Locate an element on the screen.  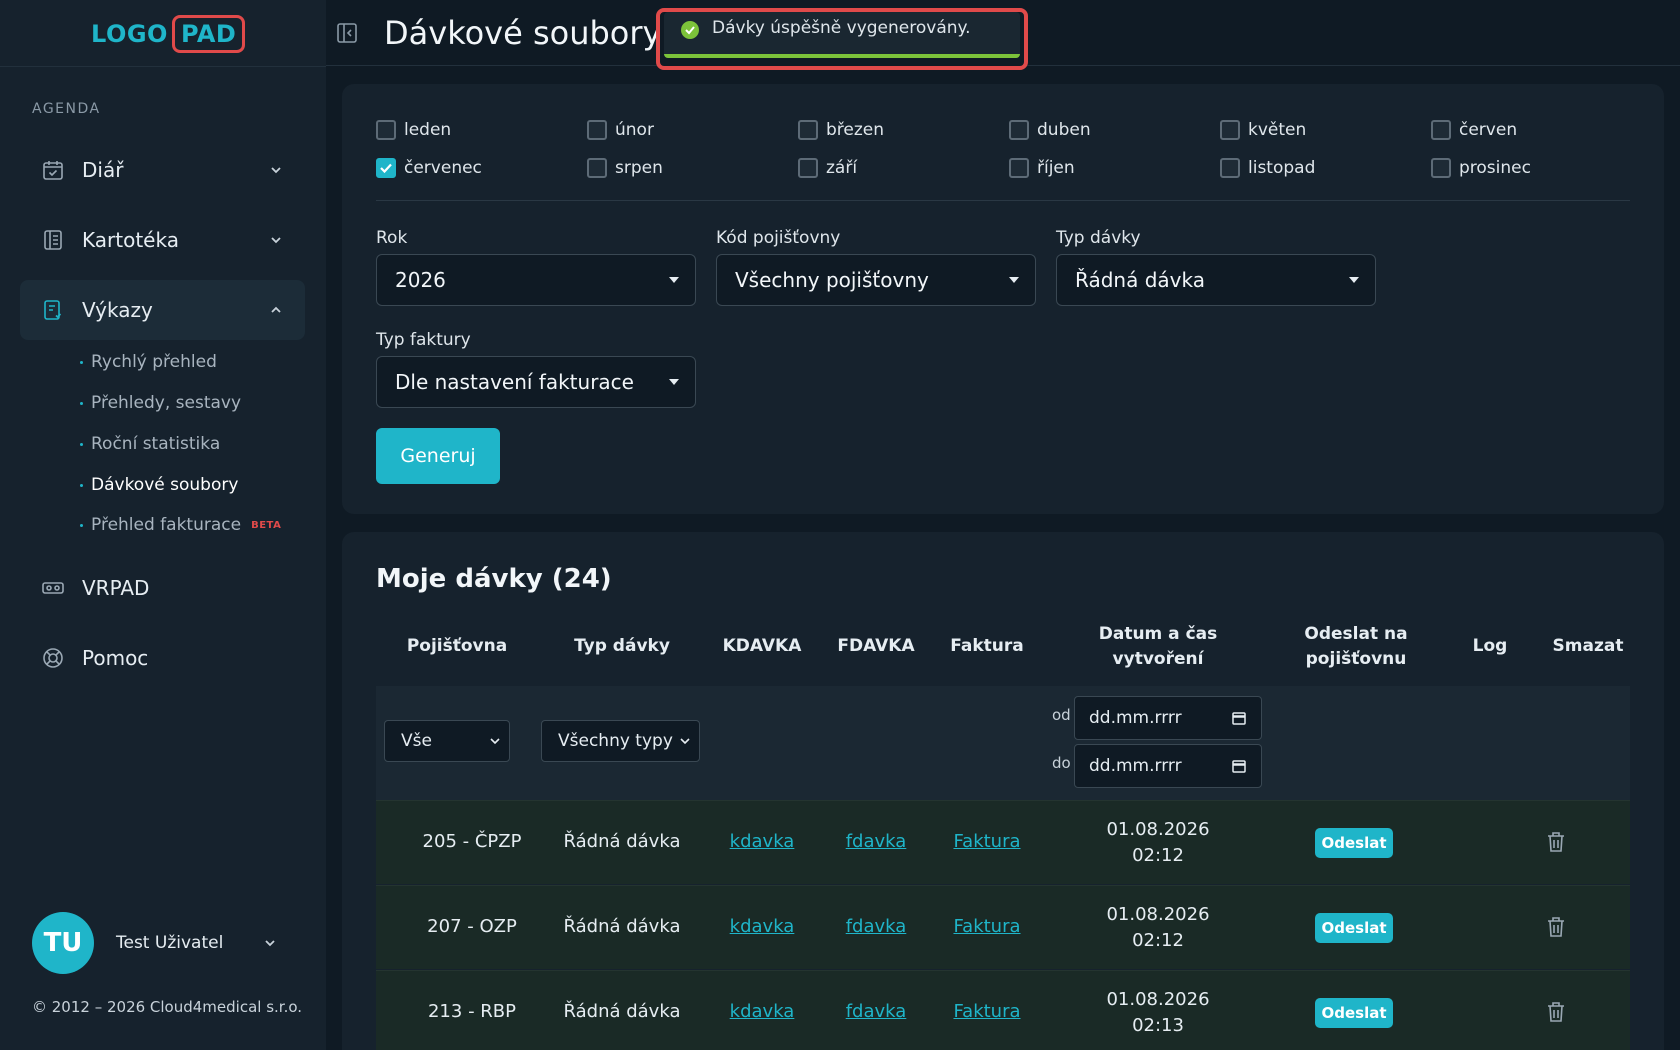
invoice-type-select: Dle nastavení fakturace is located at coordinates (536, 382).